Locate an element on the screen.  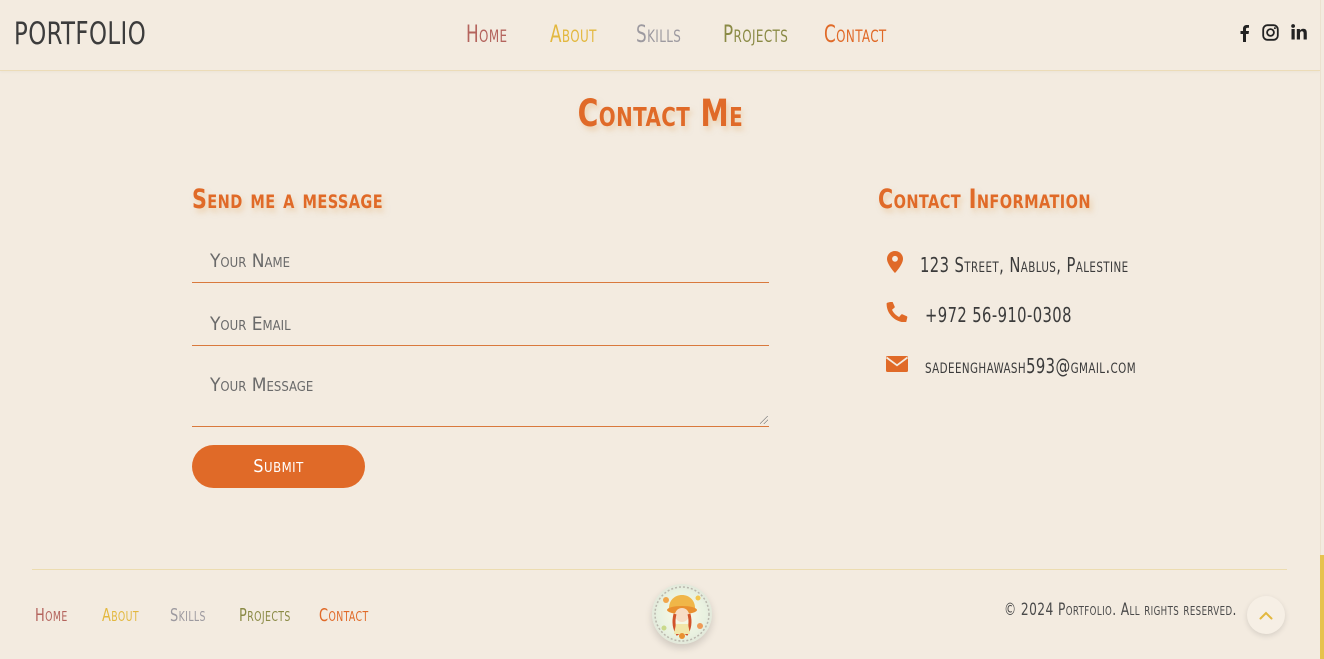
email-text: sadeenghawash593@gmail.com is located at coordinates (1030, 366).